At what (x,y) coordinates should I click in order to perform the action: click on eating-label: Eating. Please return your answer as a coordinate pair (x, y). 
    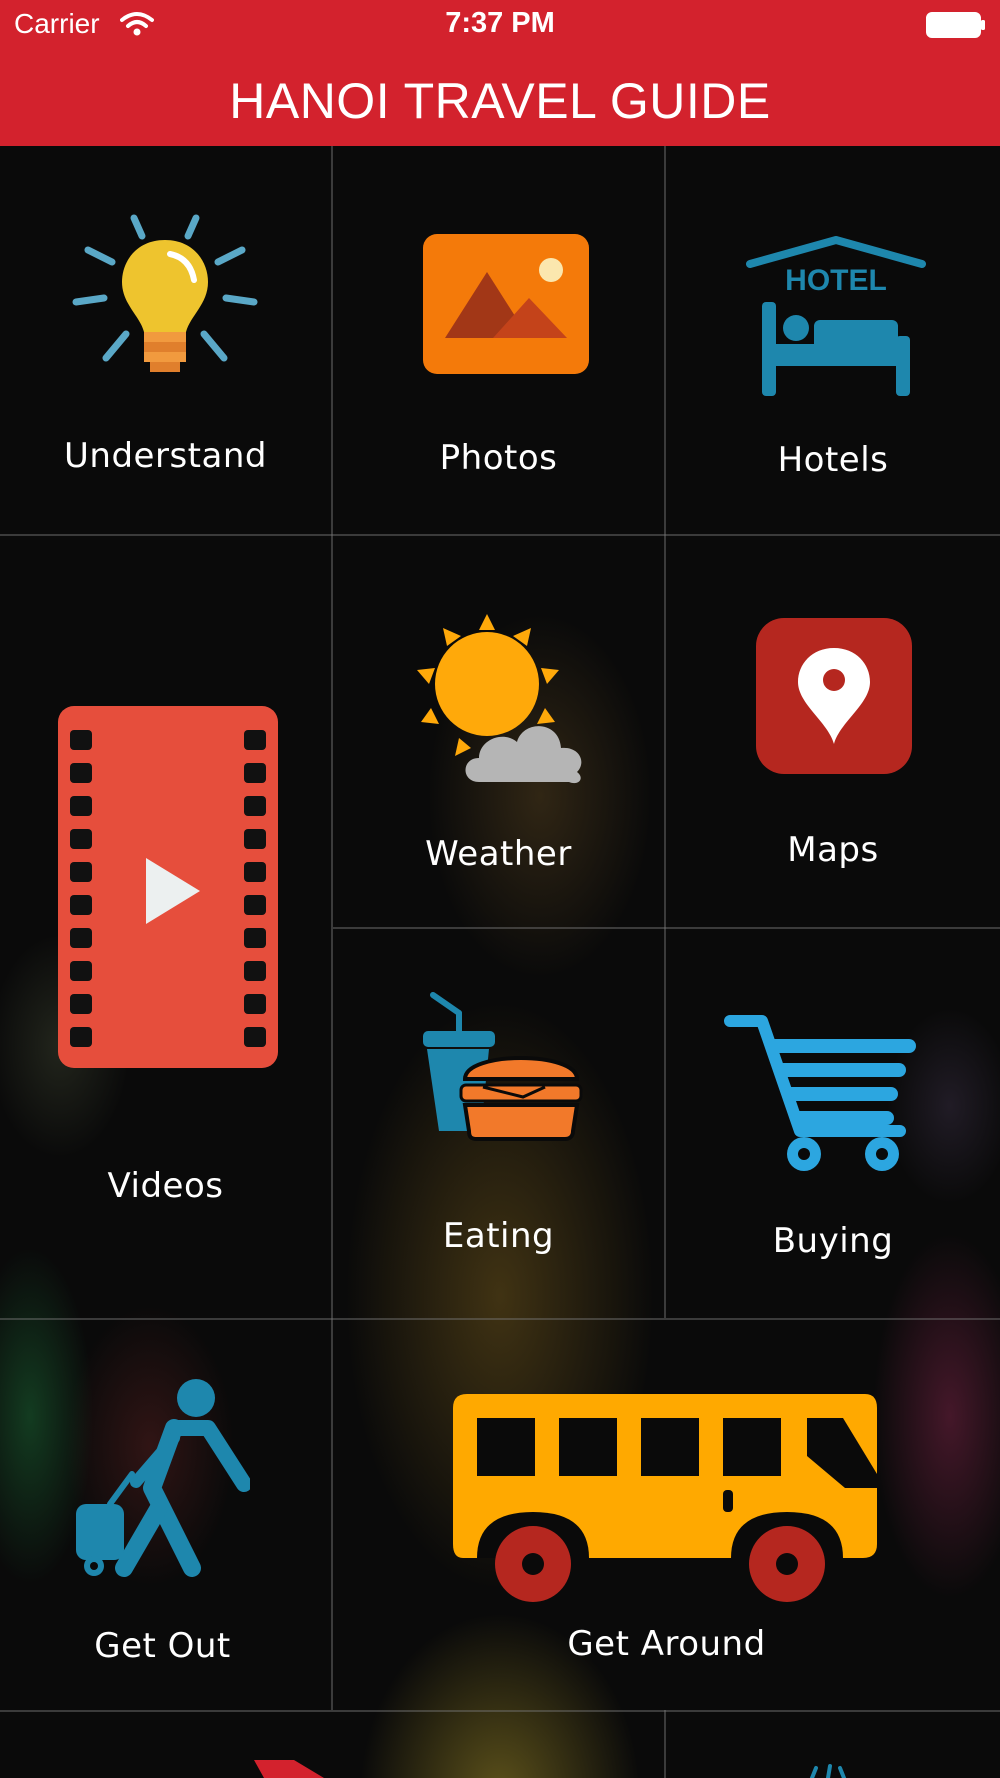
    Looking at the image, I should click on (498, 1236).